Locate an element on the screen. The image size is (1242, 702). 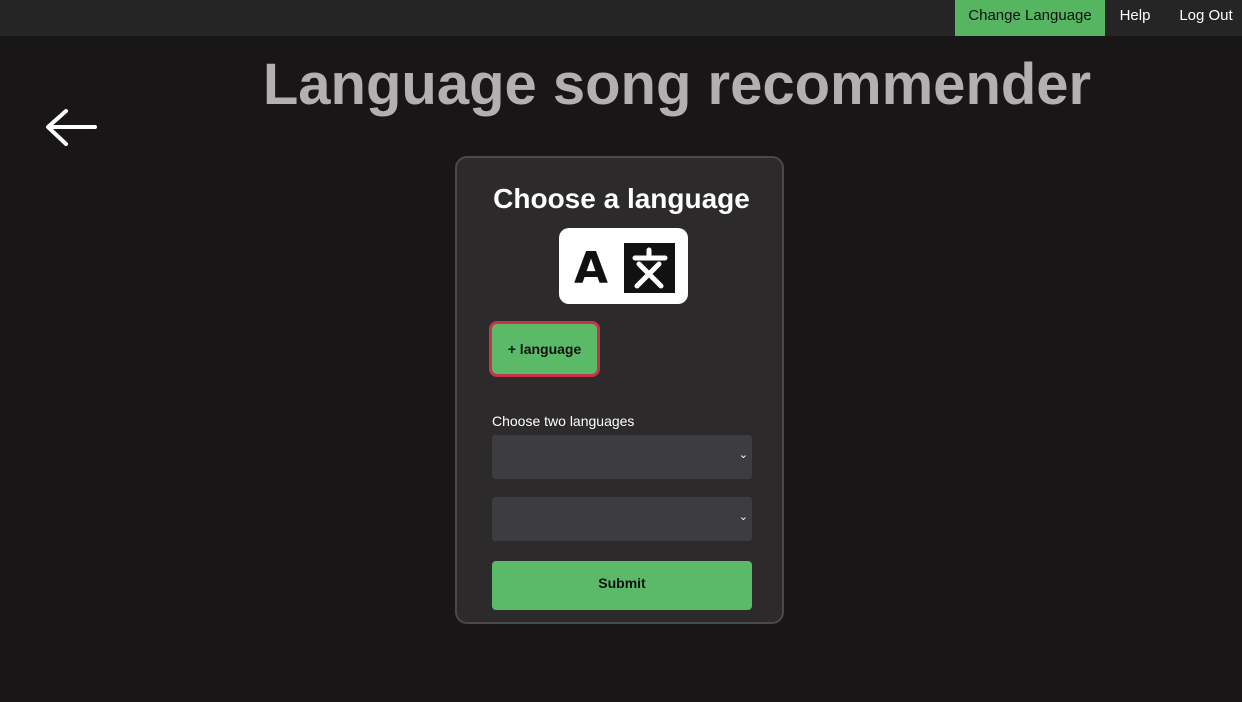
svg-text: A is located at coordinates (591, 268).